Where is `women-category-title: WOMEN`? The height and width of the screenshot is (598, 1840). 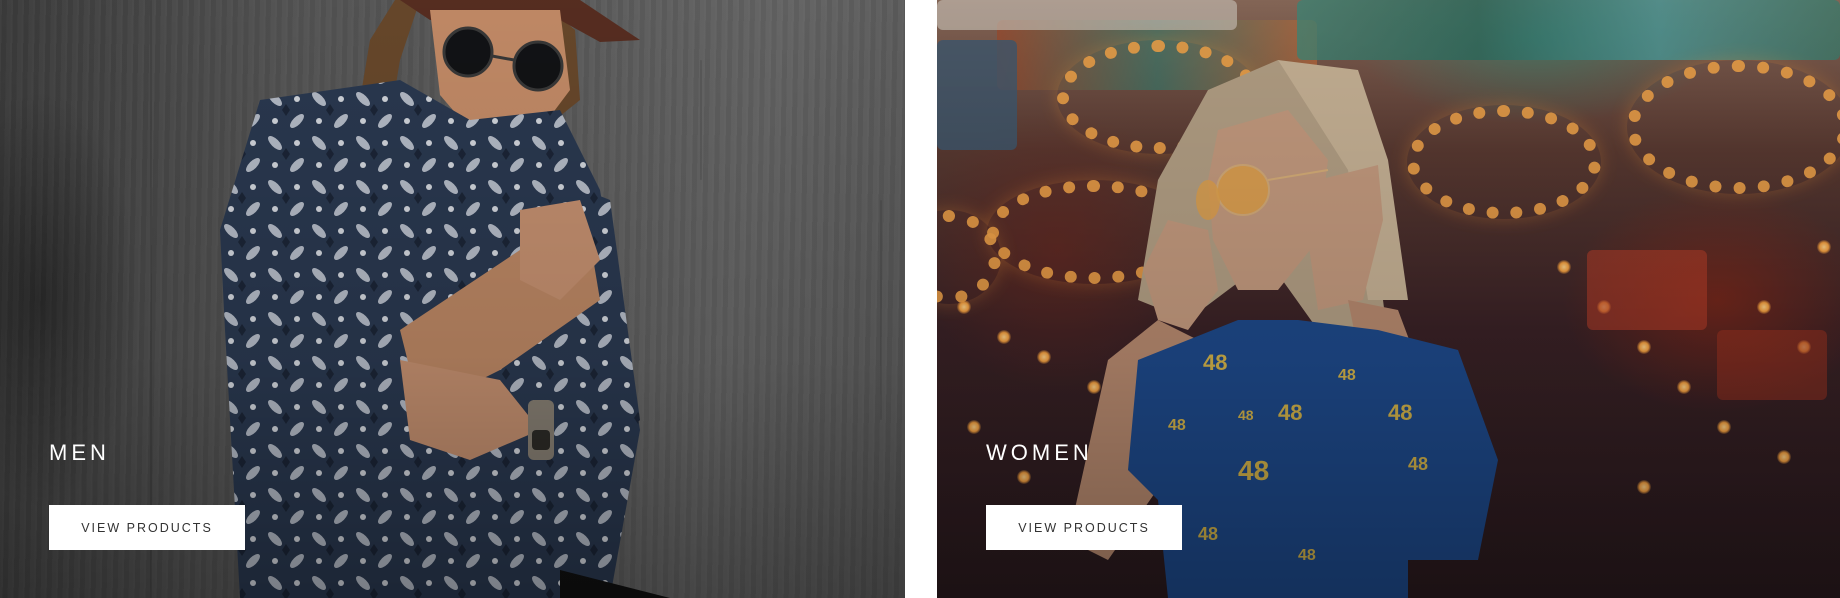 women-category-title: WOMEN is located at coordinates (1039, 452).